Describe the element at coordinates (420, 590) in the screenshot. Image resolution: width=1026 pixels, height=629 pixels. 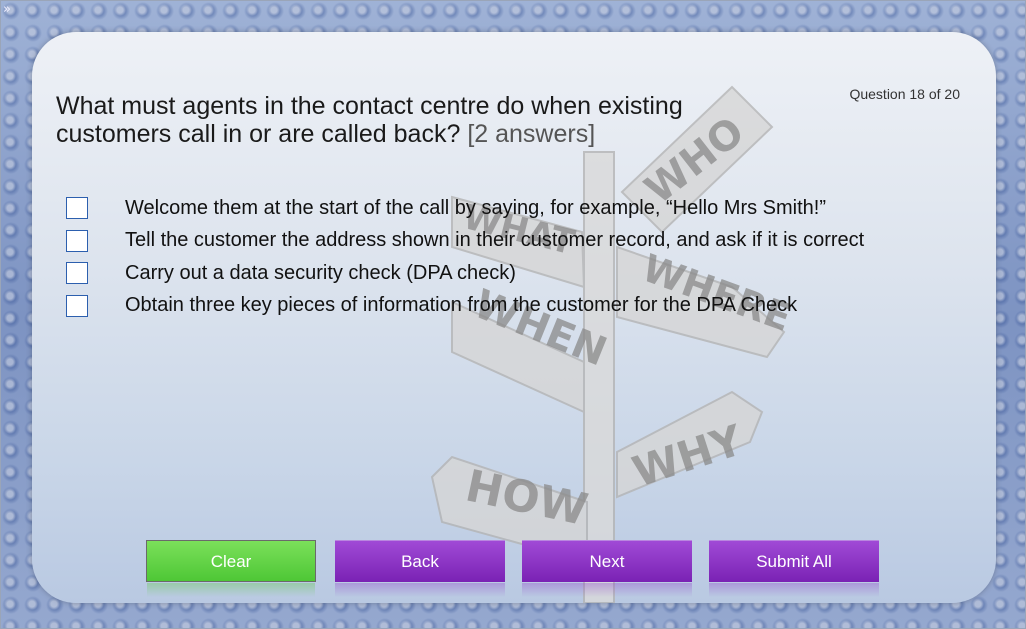
I see `back-button-reflection` at that location.